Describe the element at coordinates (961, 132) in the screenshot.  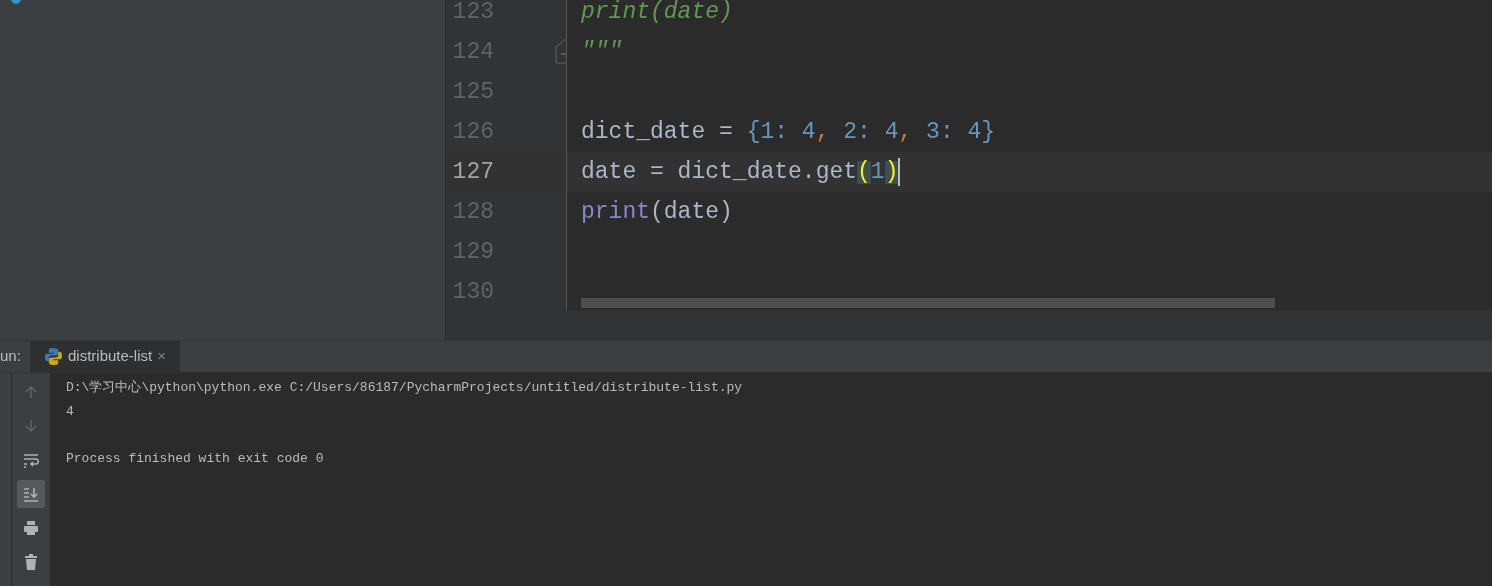
I see `code-token: 3: 4}` at that location.